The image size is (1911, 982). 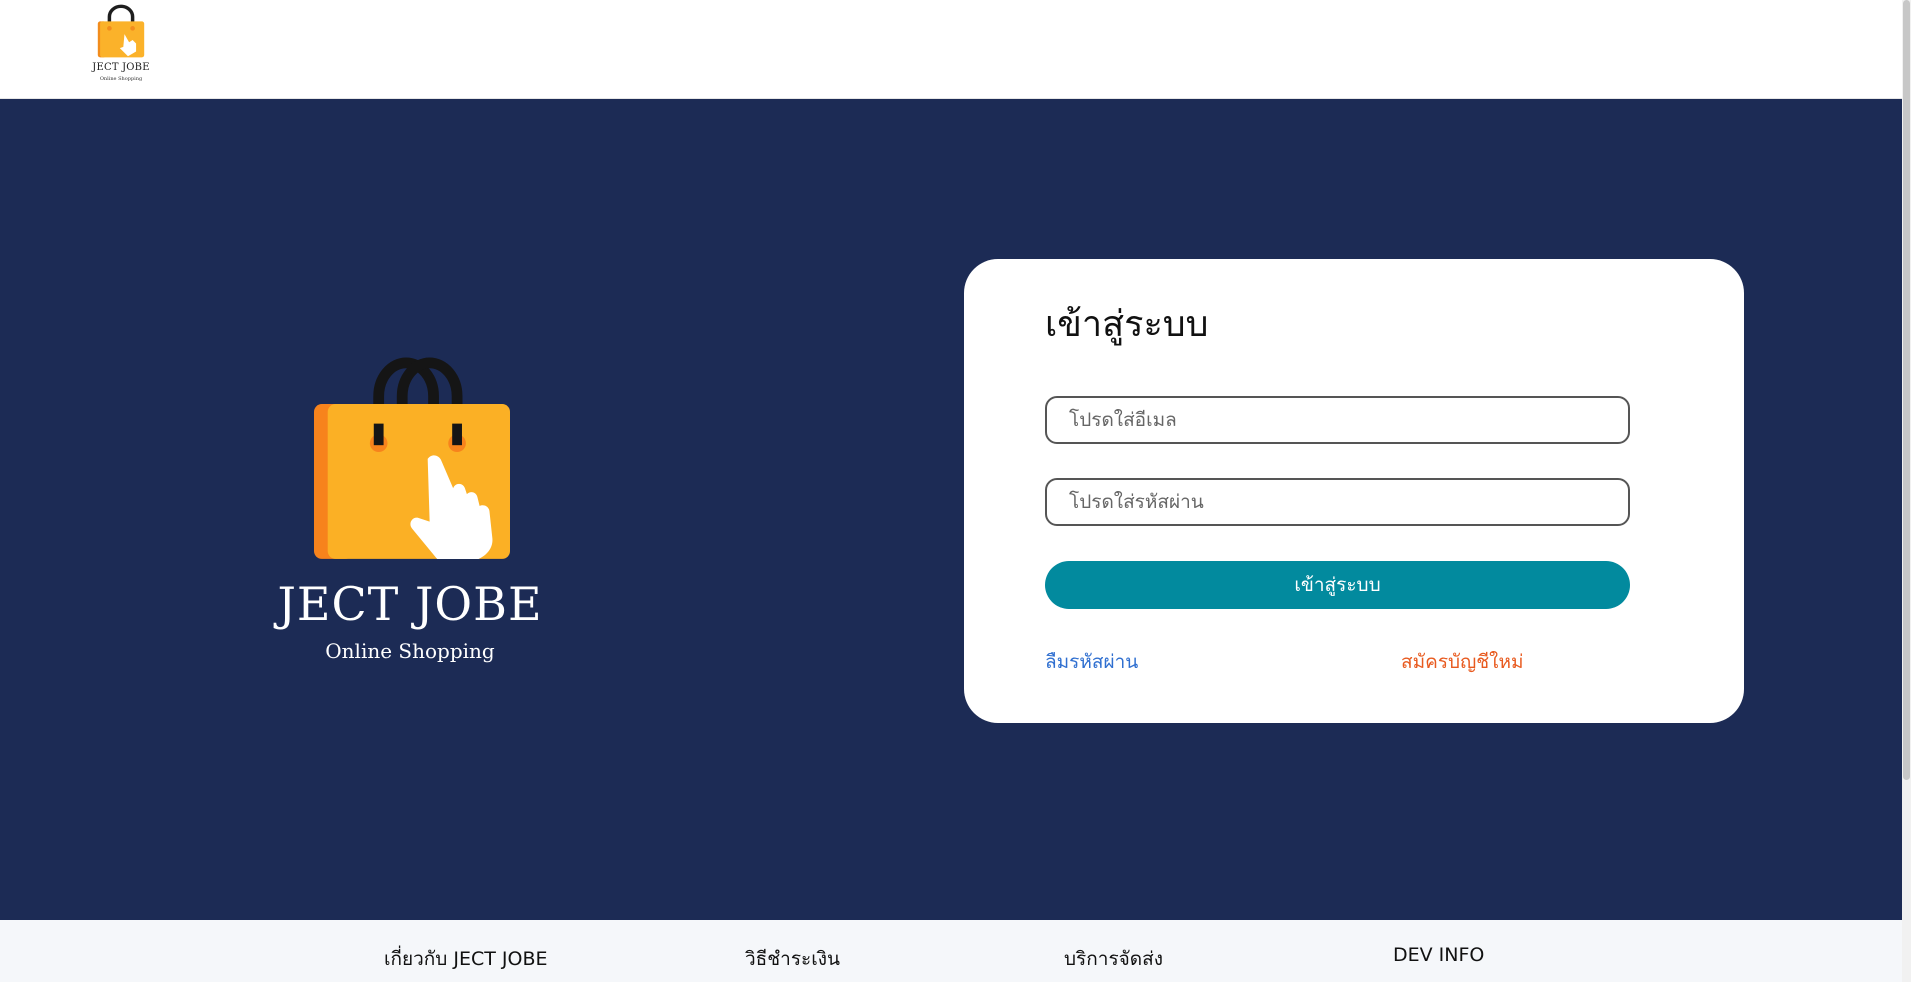 What do you see at coordinates (121, 79) in the screenshot?
I see `header-brand-tagline: Online Shopping` at bounding box center [121, 79].